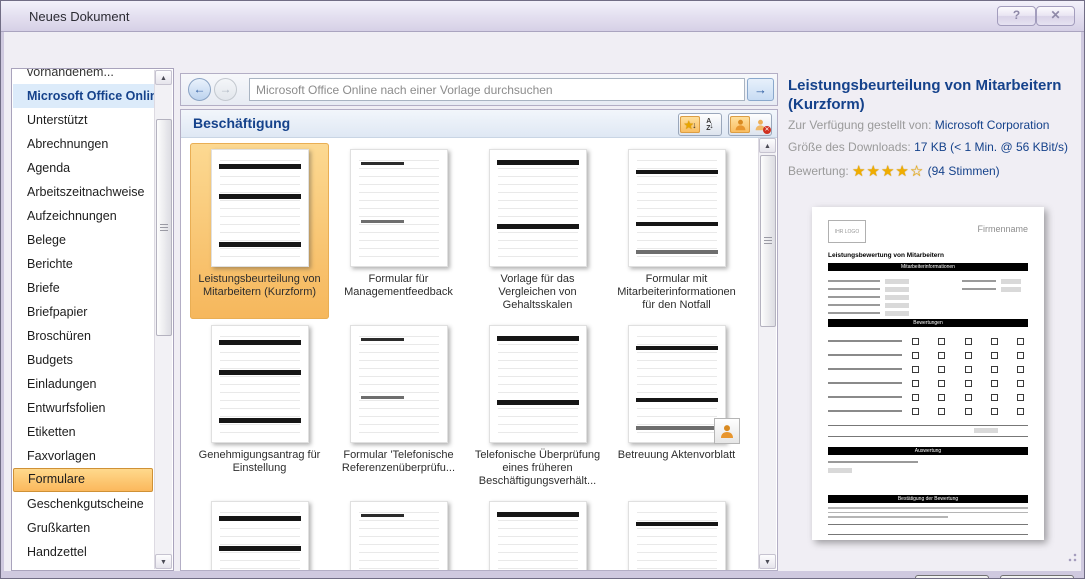  What do you see at coordinates (83, 96) in the screenshot?
I see `sidebar-item: Microsoft Office Online` at bounding box center [83, 96].